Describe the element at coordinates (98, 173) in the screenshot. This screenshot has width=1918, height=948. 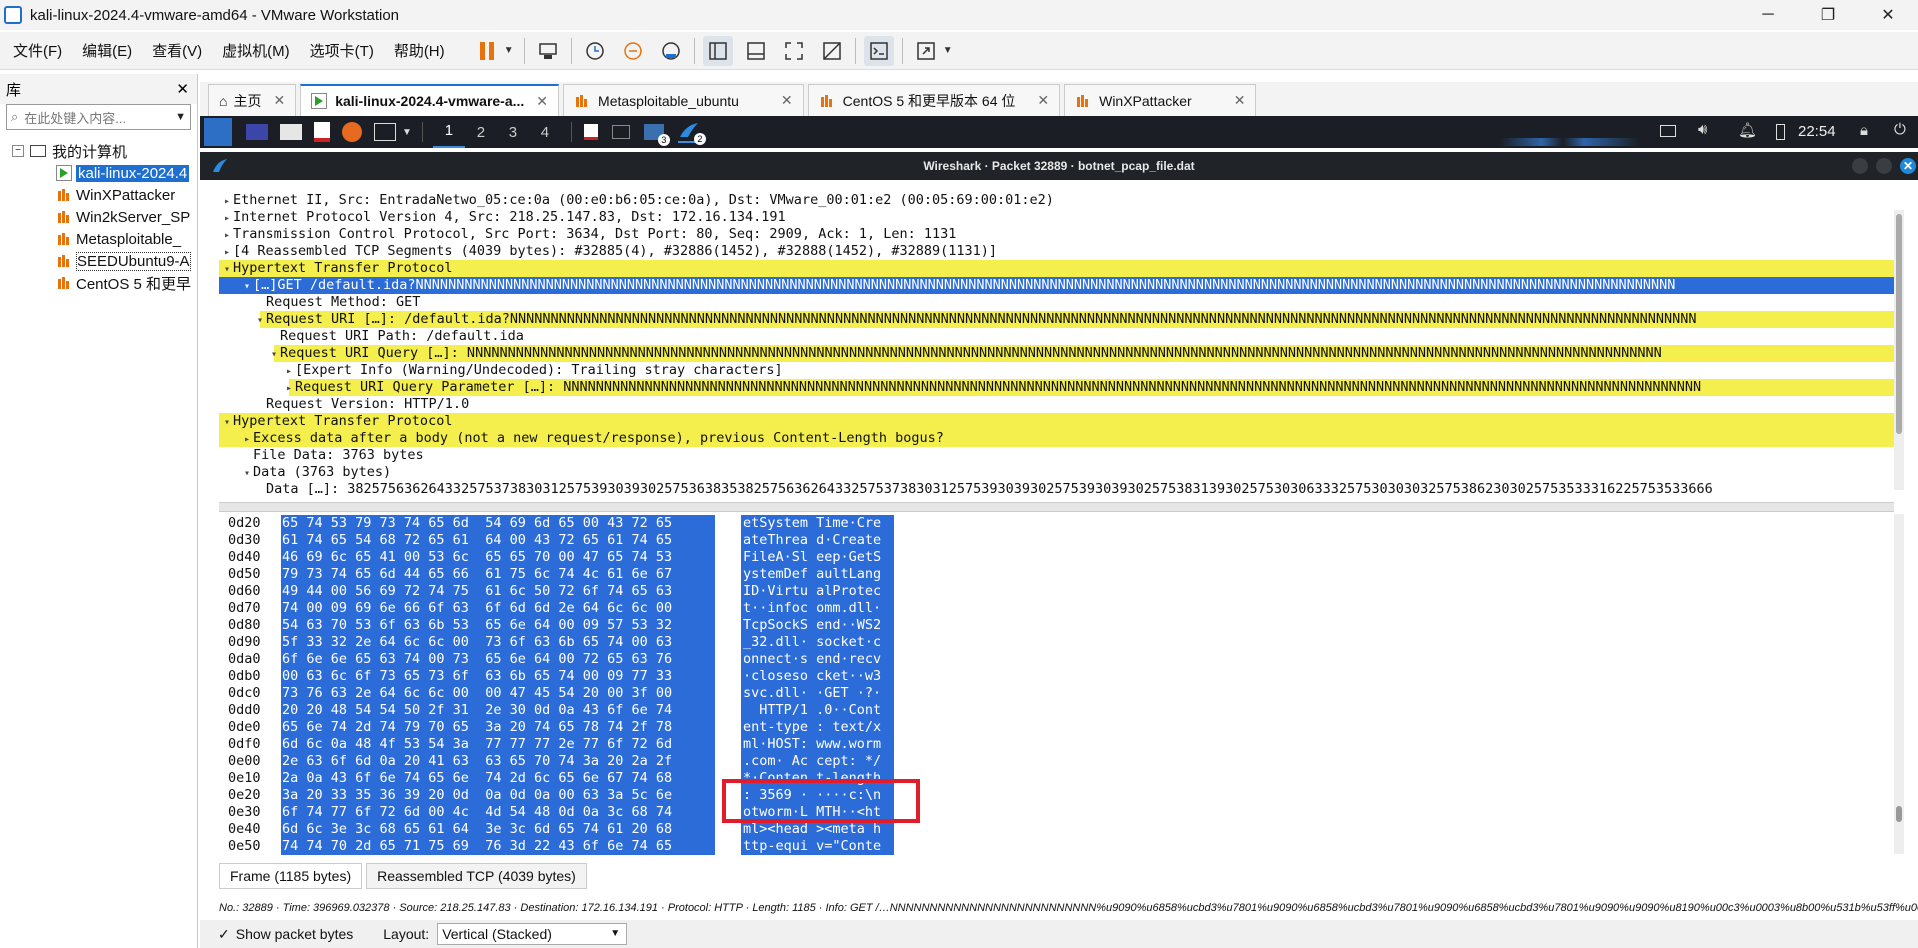
I see `tree-item-vm: kali-linux-2024.4` at that location.